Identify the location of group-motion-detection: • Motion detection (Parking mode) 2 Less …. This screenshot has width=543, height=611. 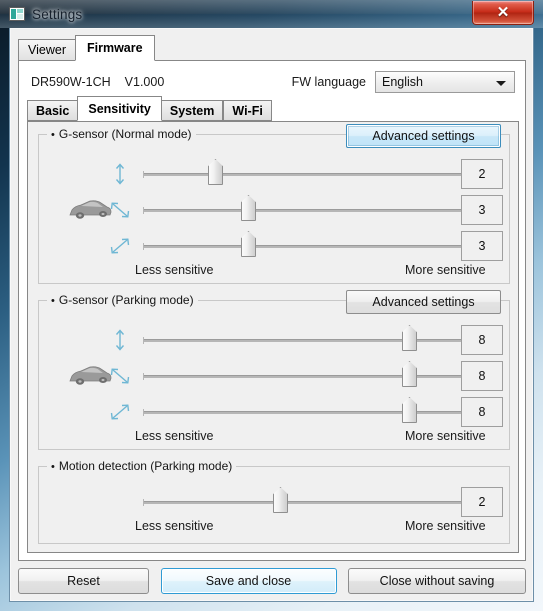
(274, 501).